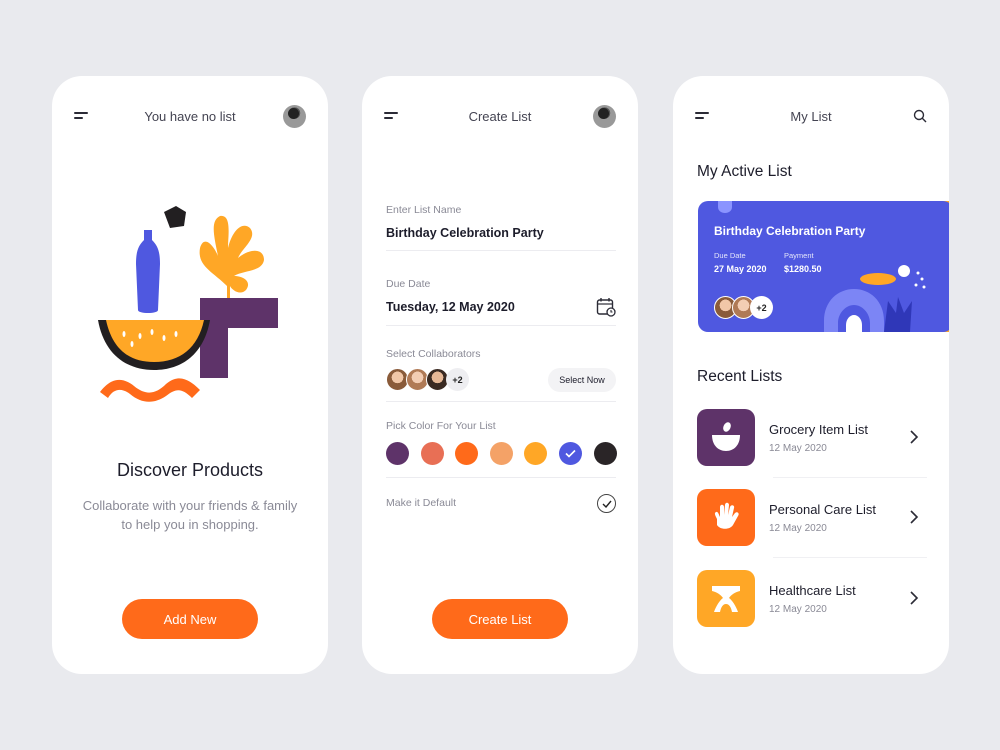  I want to click on list-title: Personal Care List, so click(822, 509).